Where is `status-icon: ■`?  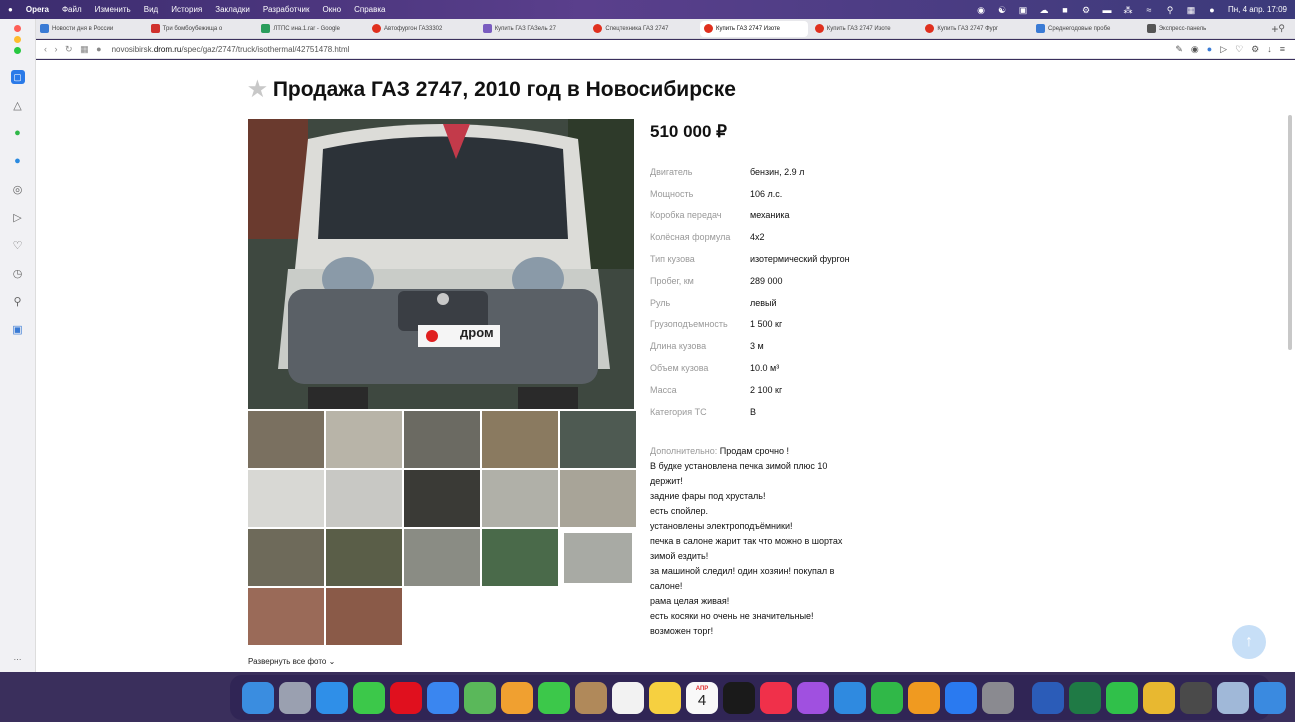 status-icon: ■ is located at coordinates (1065, 10).